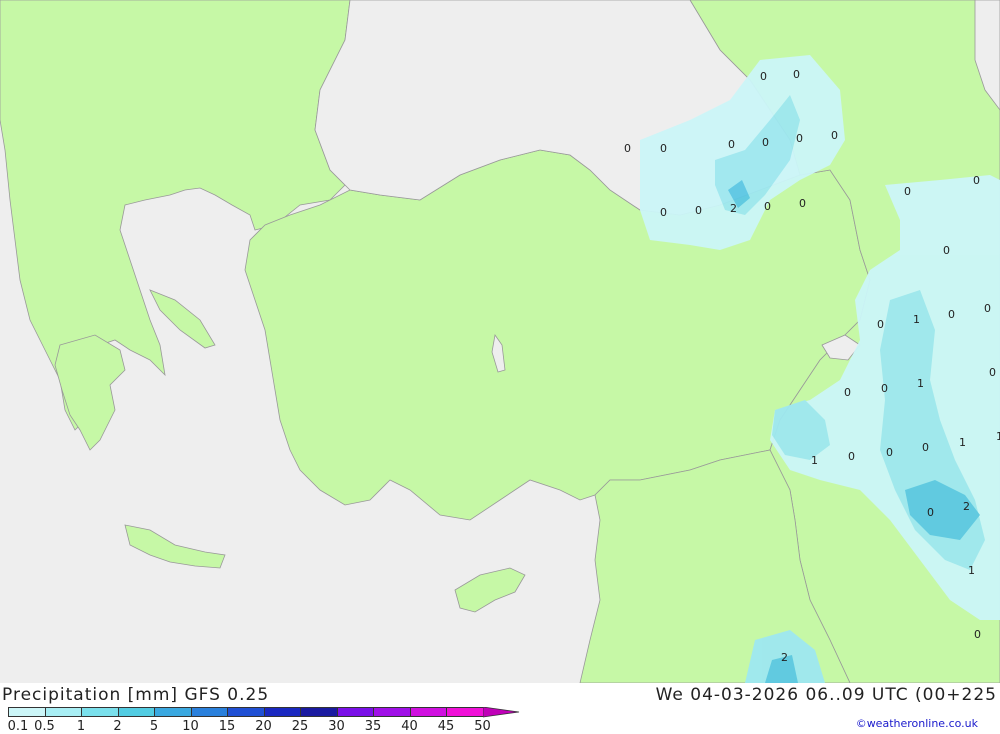 This screenshot has height=734, width=1000. I want to click on forecast-time: We 04-03-2026 06..09 UTC (00+225, so click(826, 695).